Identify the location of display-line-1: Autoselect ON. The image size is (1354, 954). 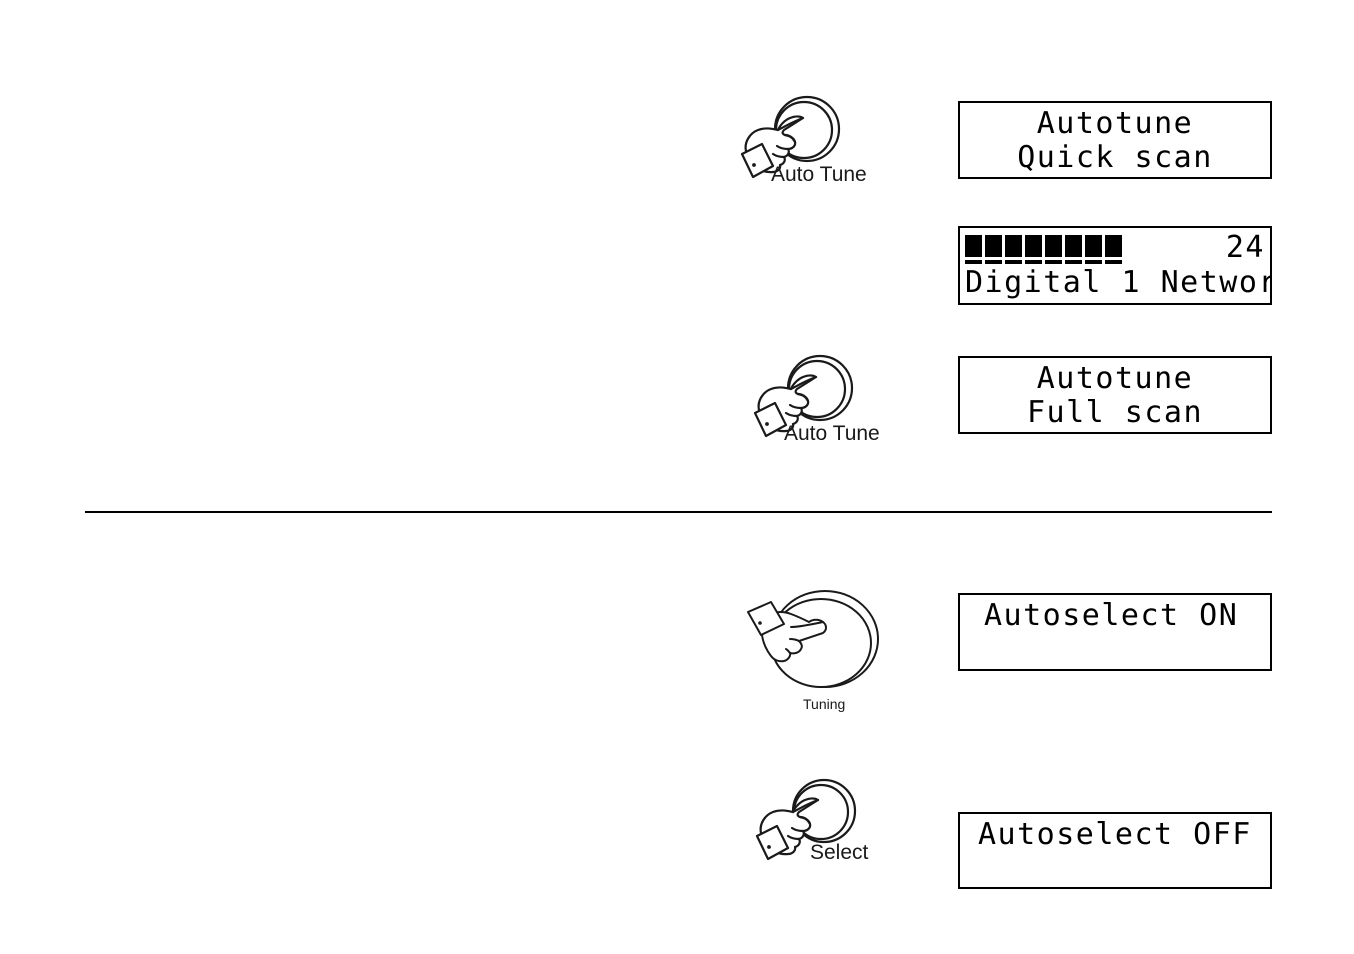
(1111, 615).